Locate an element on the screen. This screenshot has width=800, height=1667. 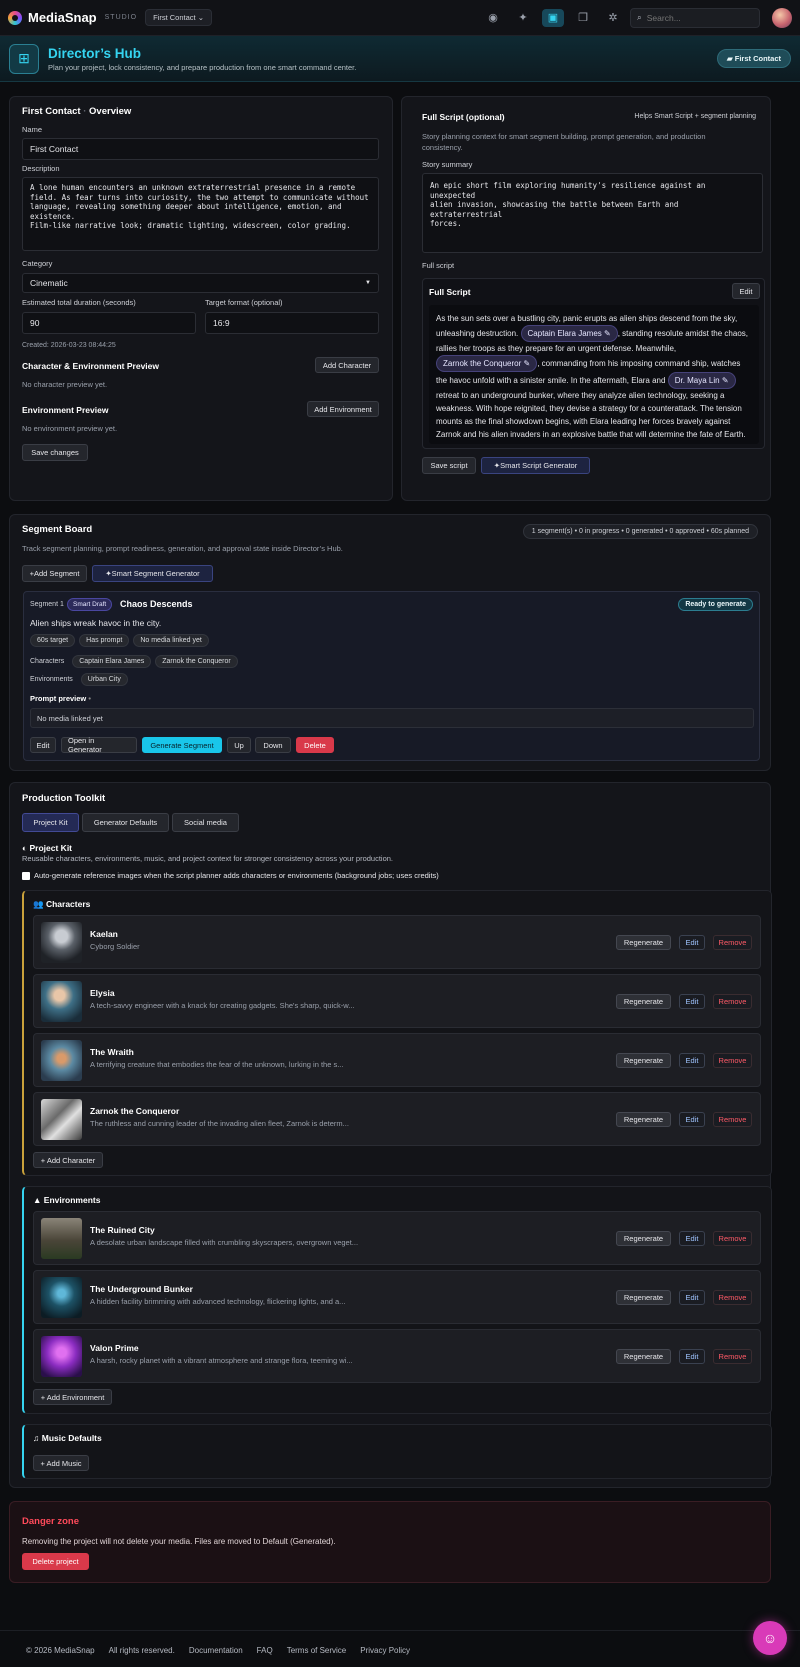
created-timestamp: Created: 2026-03-23 08:44:25 is located at coordinates (69, 345).